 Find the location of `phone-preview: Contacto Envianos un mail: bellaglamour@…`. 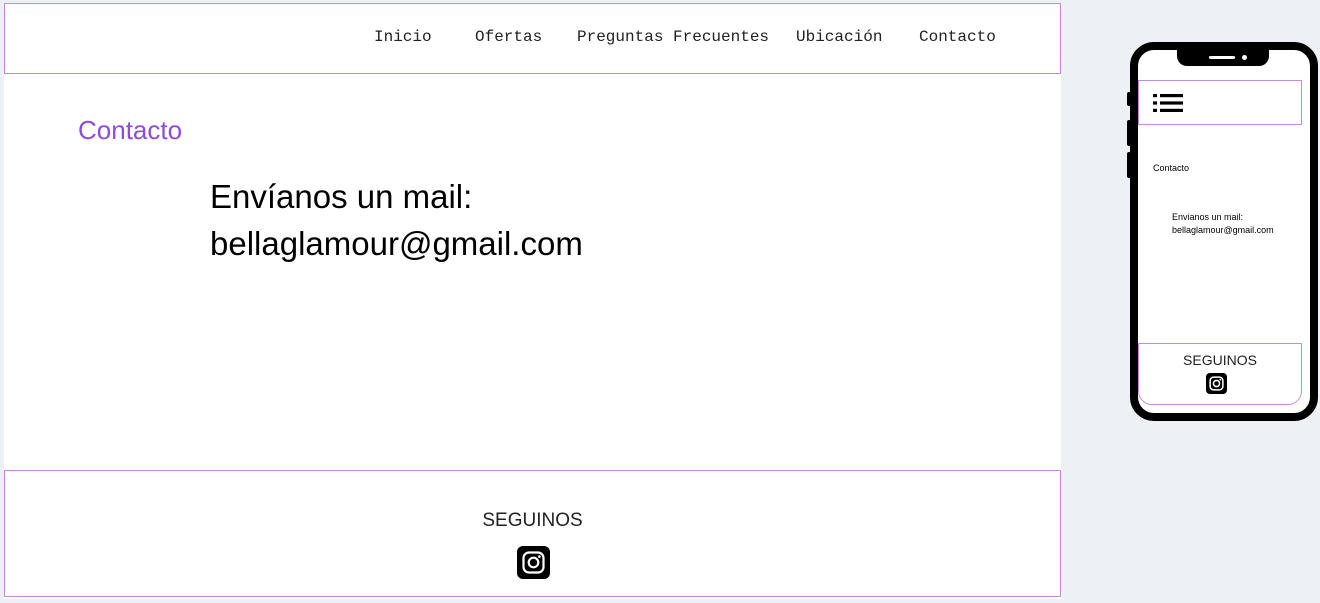

phone-preview: Contacto Envianos un mail: bellaglamour@… is located at coordinates (1224, 231).